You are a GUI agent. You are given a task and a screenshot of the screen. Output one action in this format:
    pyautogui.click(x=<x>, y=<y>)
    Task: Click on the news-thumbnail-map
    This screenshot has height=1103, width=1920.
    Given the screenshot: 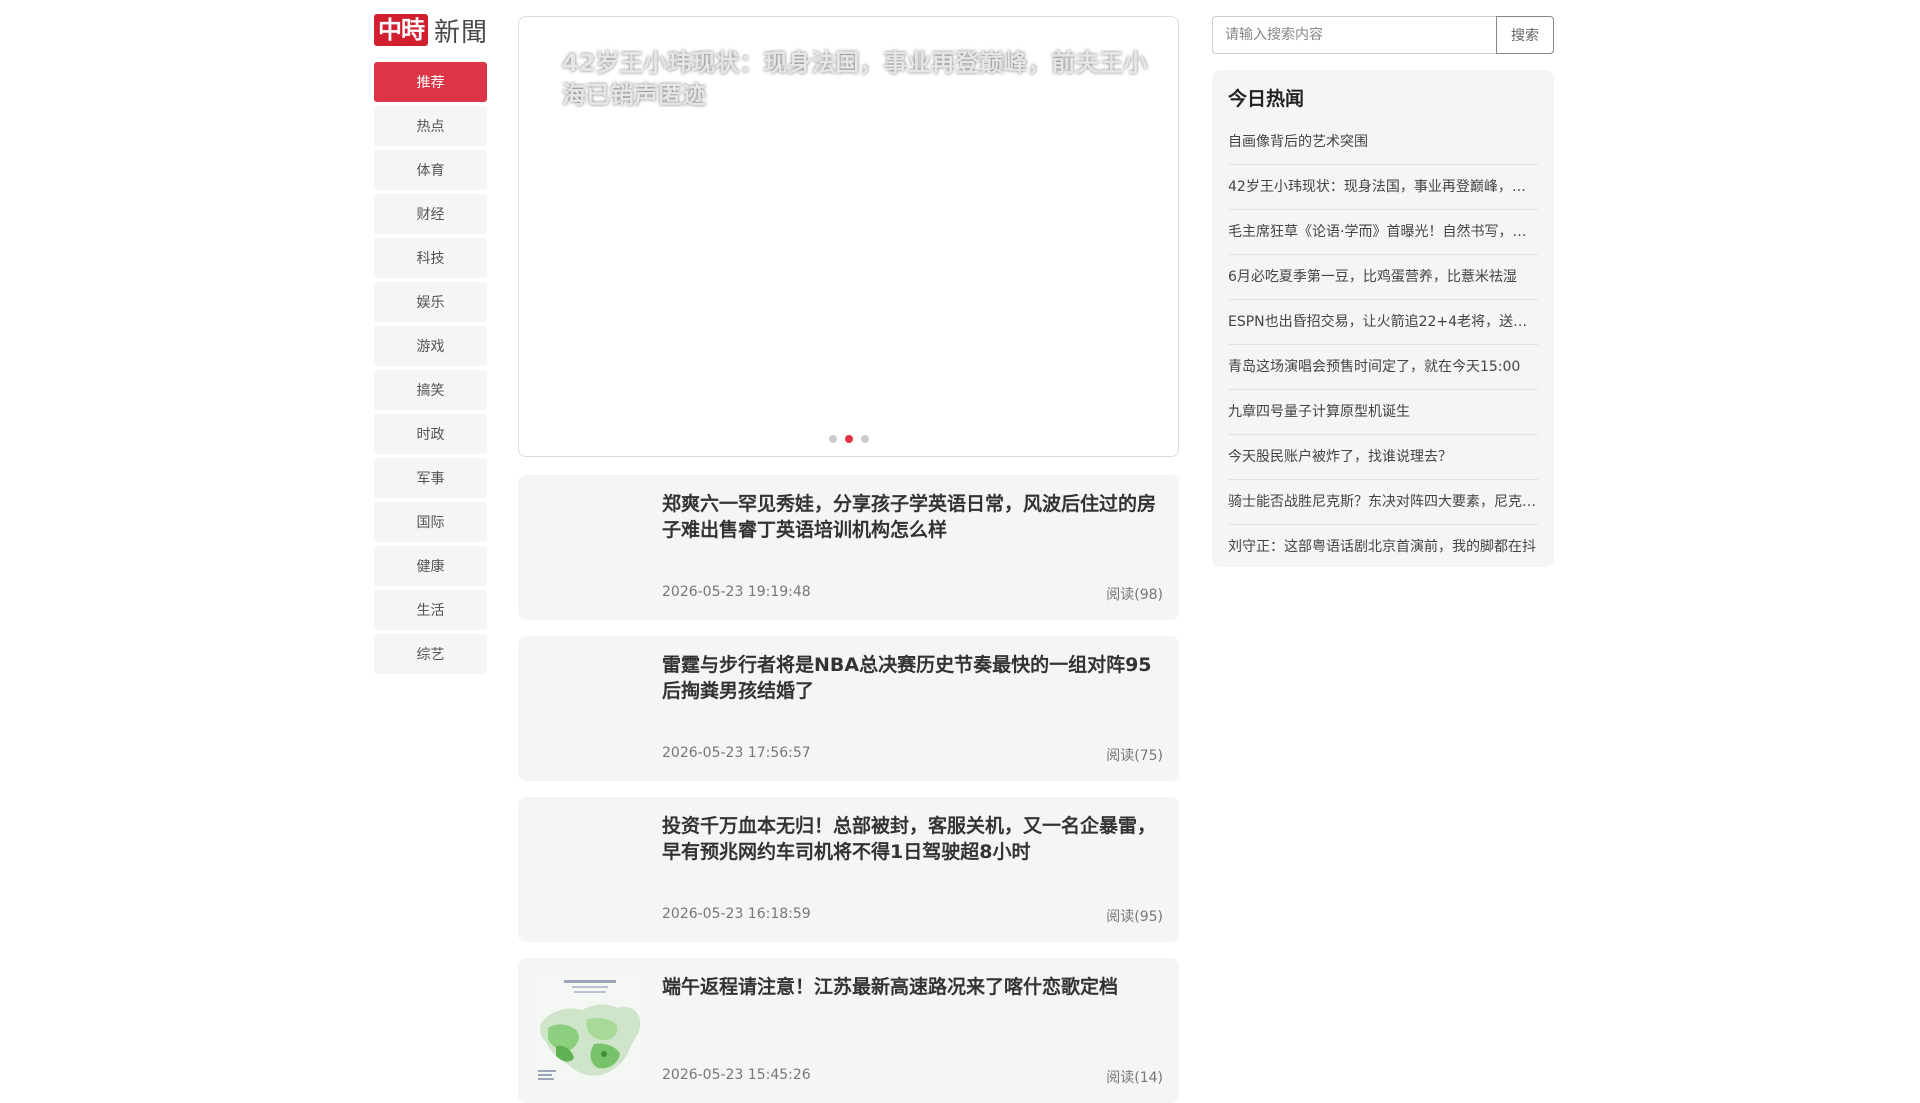 What is the action you would take?
    pyautogui.click(x=590, y=1030)
    